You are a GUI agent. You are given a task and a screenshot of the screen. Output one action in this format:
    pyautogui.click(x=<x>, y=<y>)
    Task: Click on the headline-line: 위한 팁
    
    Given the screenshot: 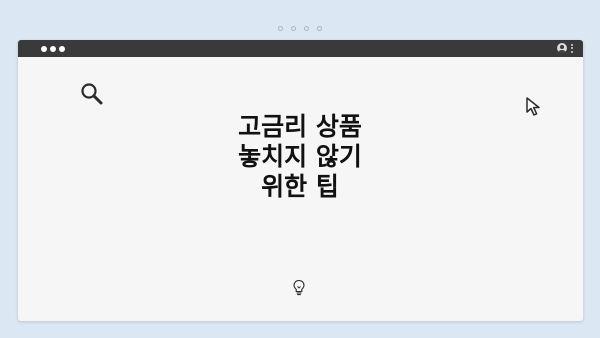 What is the action you would take?
    pyautogui.click(x=300, y=186)
    